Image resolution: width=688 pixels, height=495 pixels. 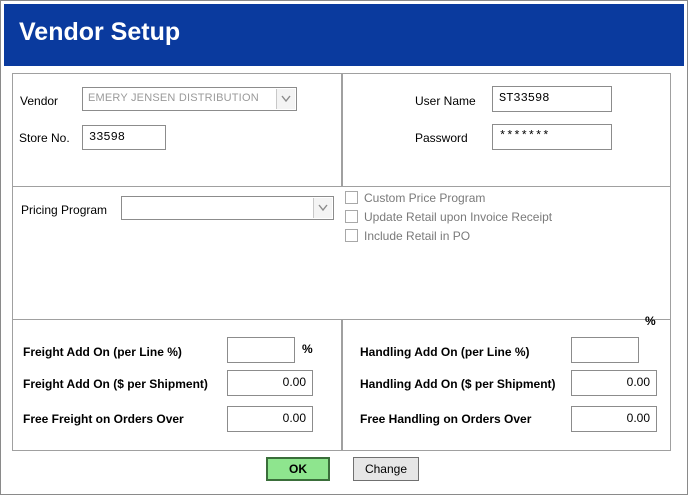 What do you see at coordinates (298, 469) in the screenshot?
I see `ok-button: OK` at bounding box center [298, 469].